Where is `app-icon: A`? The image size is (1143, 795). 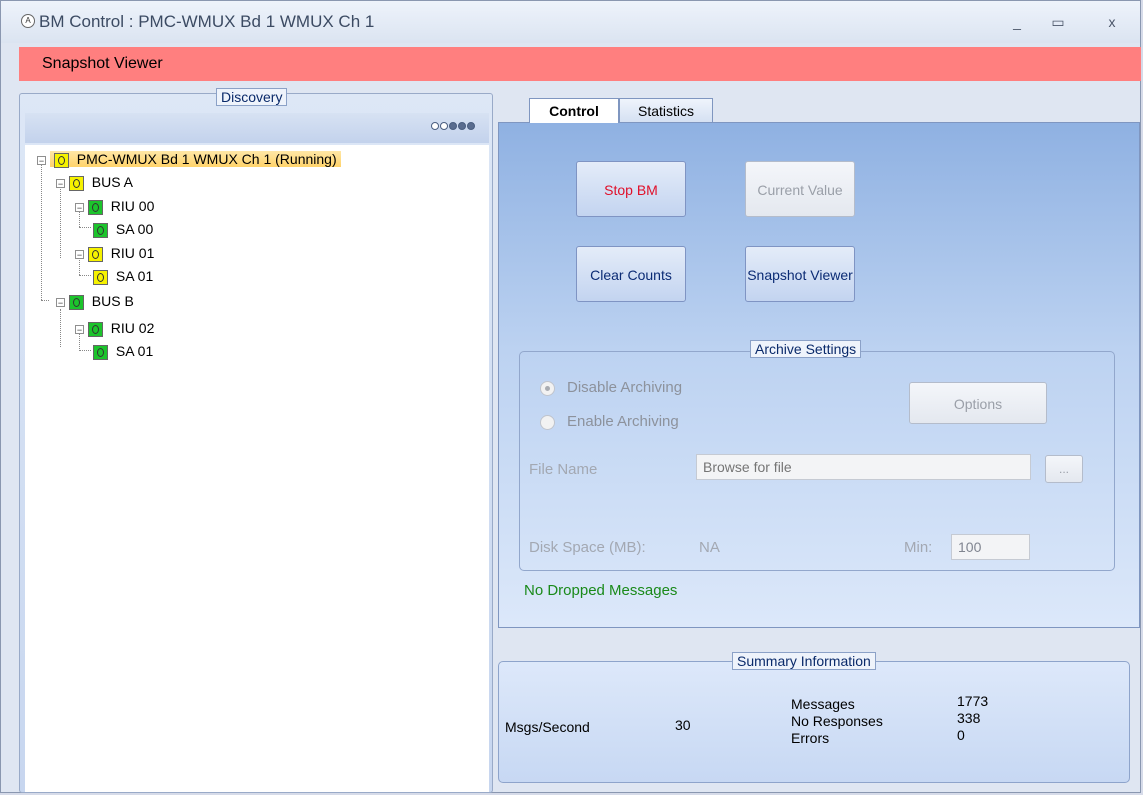
app-icon: A is located at coordinates (28, 21).